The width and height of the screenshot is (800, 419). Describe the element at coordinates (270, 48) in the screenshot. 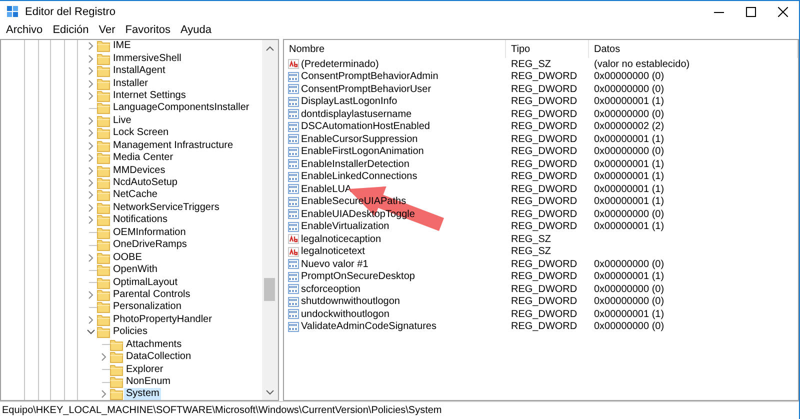

I see `scroll-up-icon` at that location.